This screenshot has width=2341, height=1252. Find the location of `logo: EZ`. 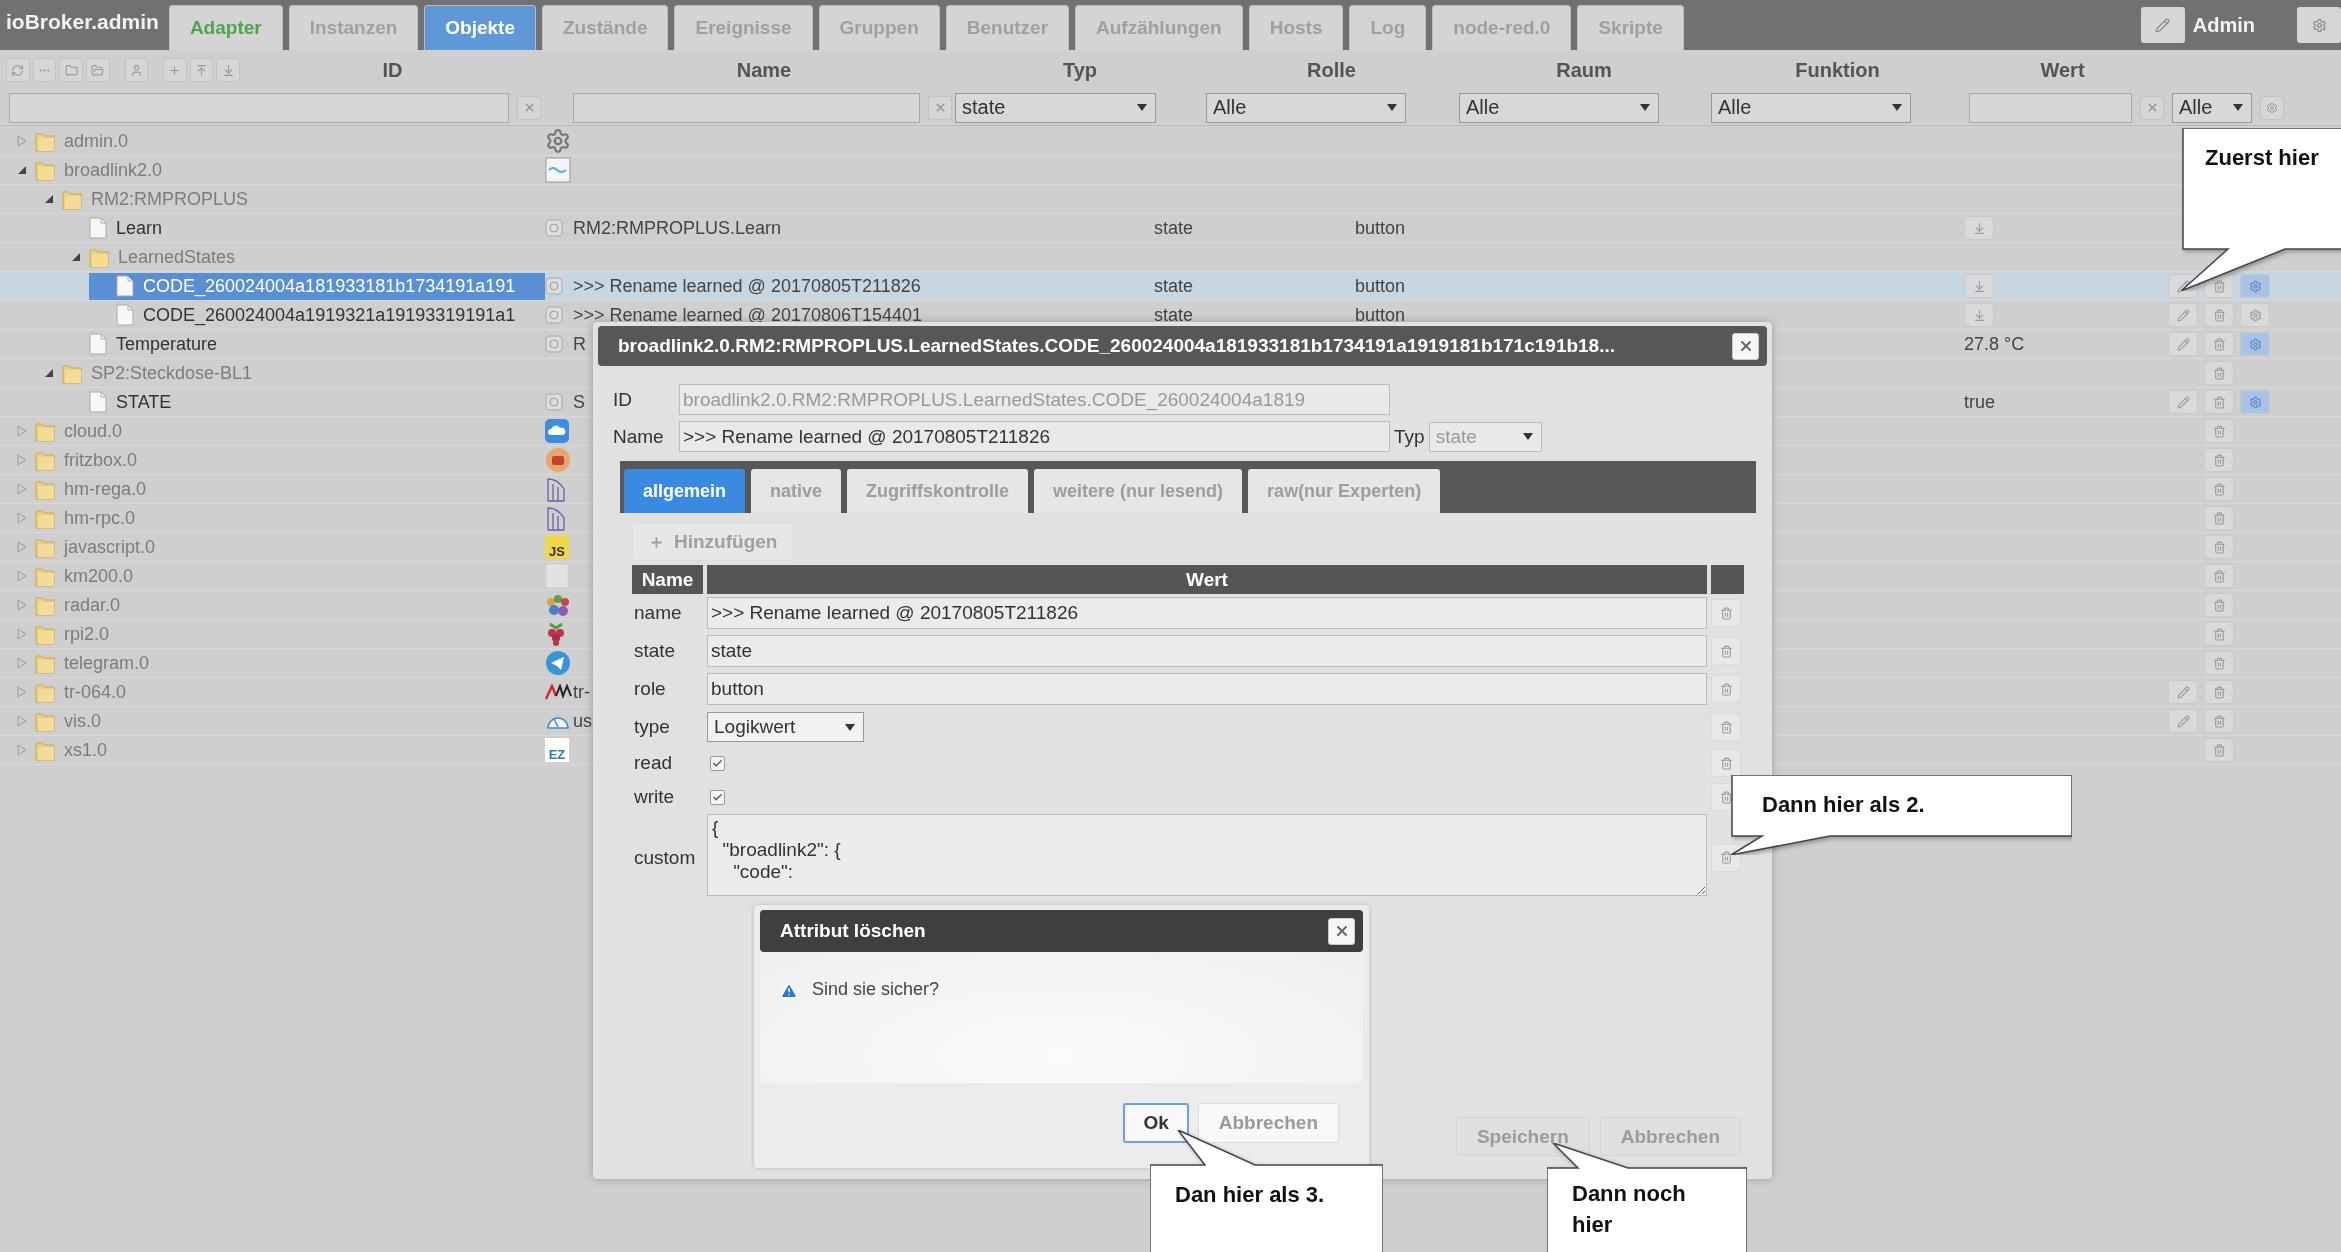

logo: EZ is located at coordinates (557, 750).